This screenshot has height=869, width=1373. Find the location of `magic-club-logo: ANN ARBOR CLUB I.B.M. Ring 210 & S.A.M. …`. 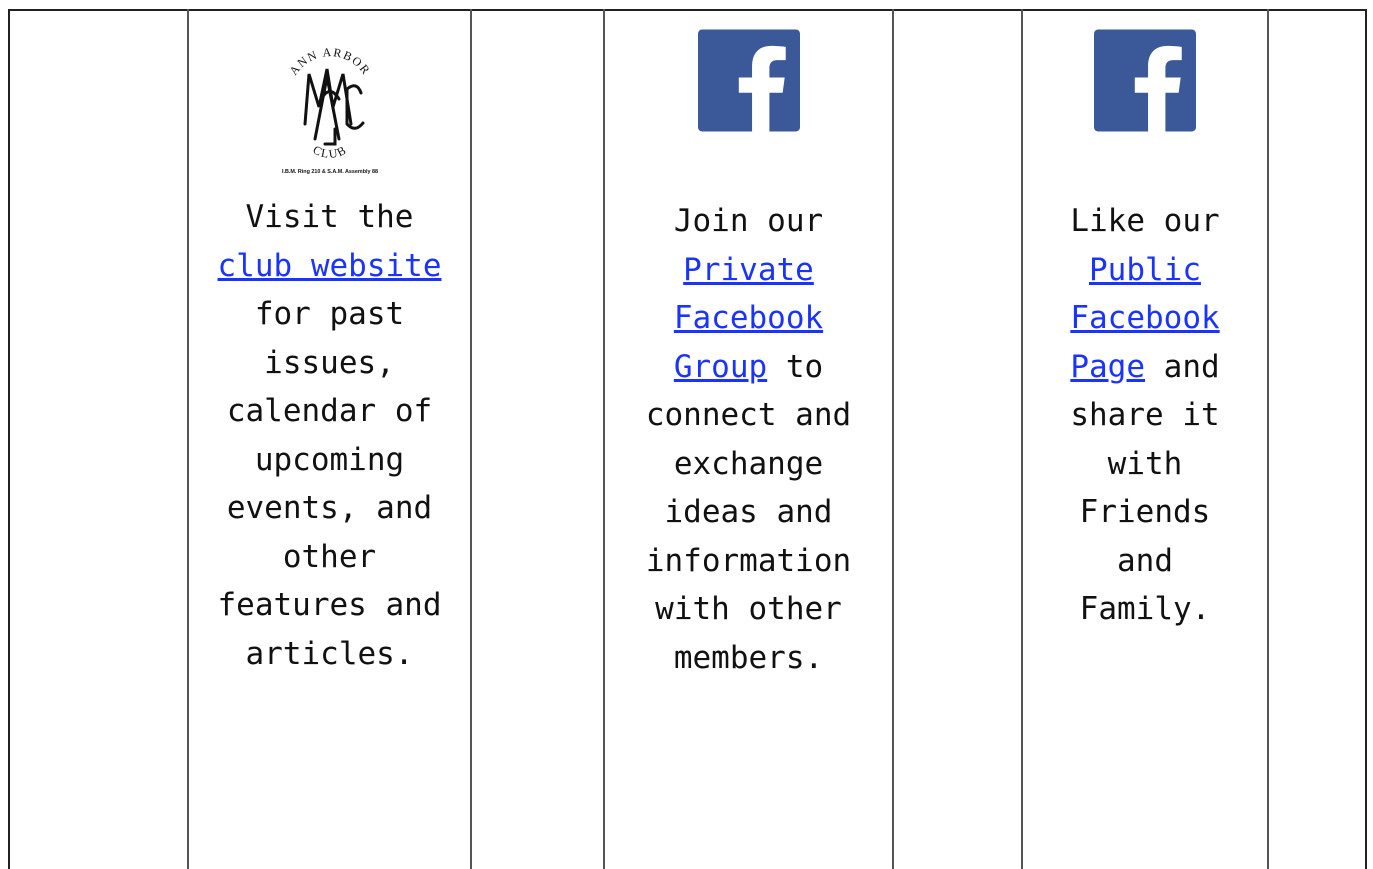

magic-club-logo: ANN ARBOR CLUB I.B.M. Ring 210 & S.A.M. … is located at coordinates (330, 110).